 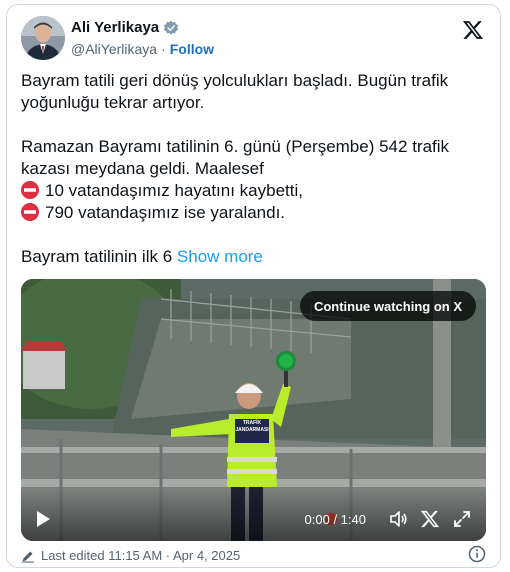 What do you see at coordinates (165, 212) in the screenshot?
I see `injured-text: 790 vatandaşımız ise yaralandı.` at bounding box center [165, 212].